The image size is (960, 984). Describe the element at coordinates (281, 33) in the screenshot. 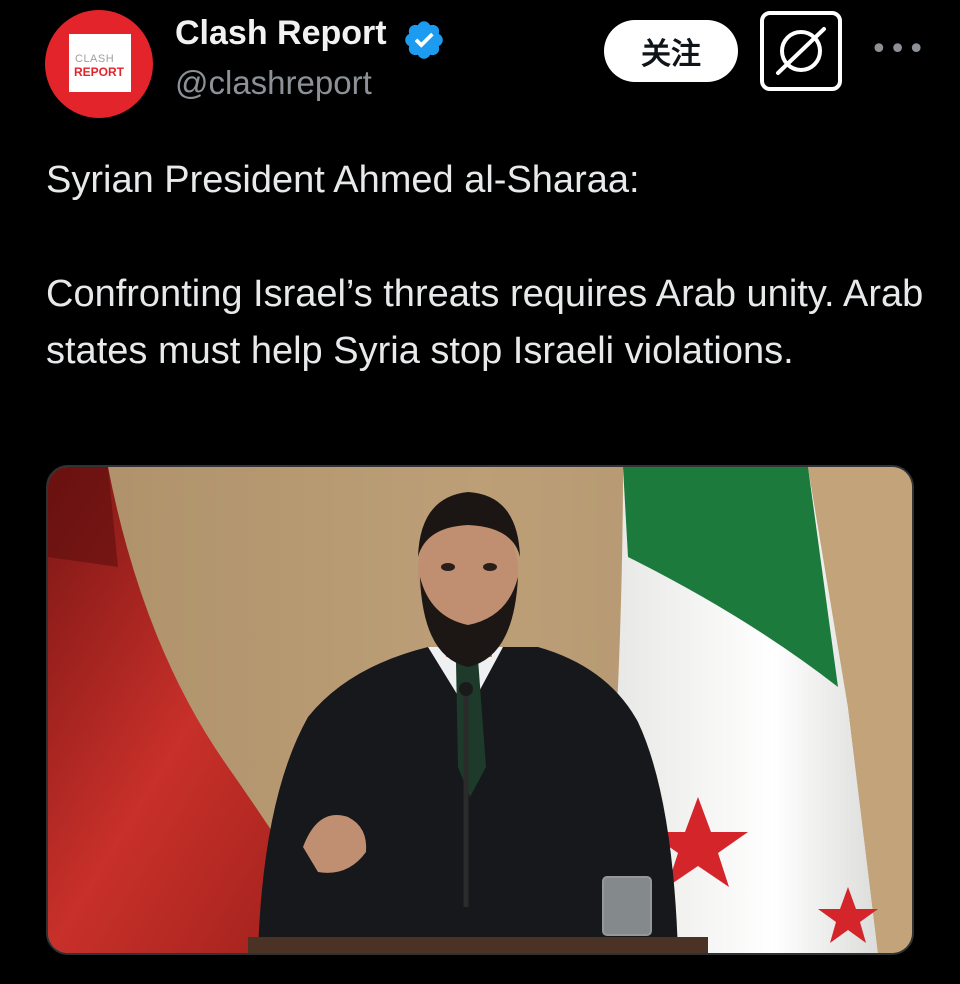

I see `author-display-name: Clash Report` at that location.